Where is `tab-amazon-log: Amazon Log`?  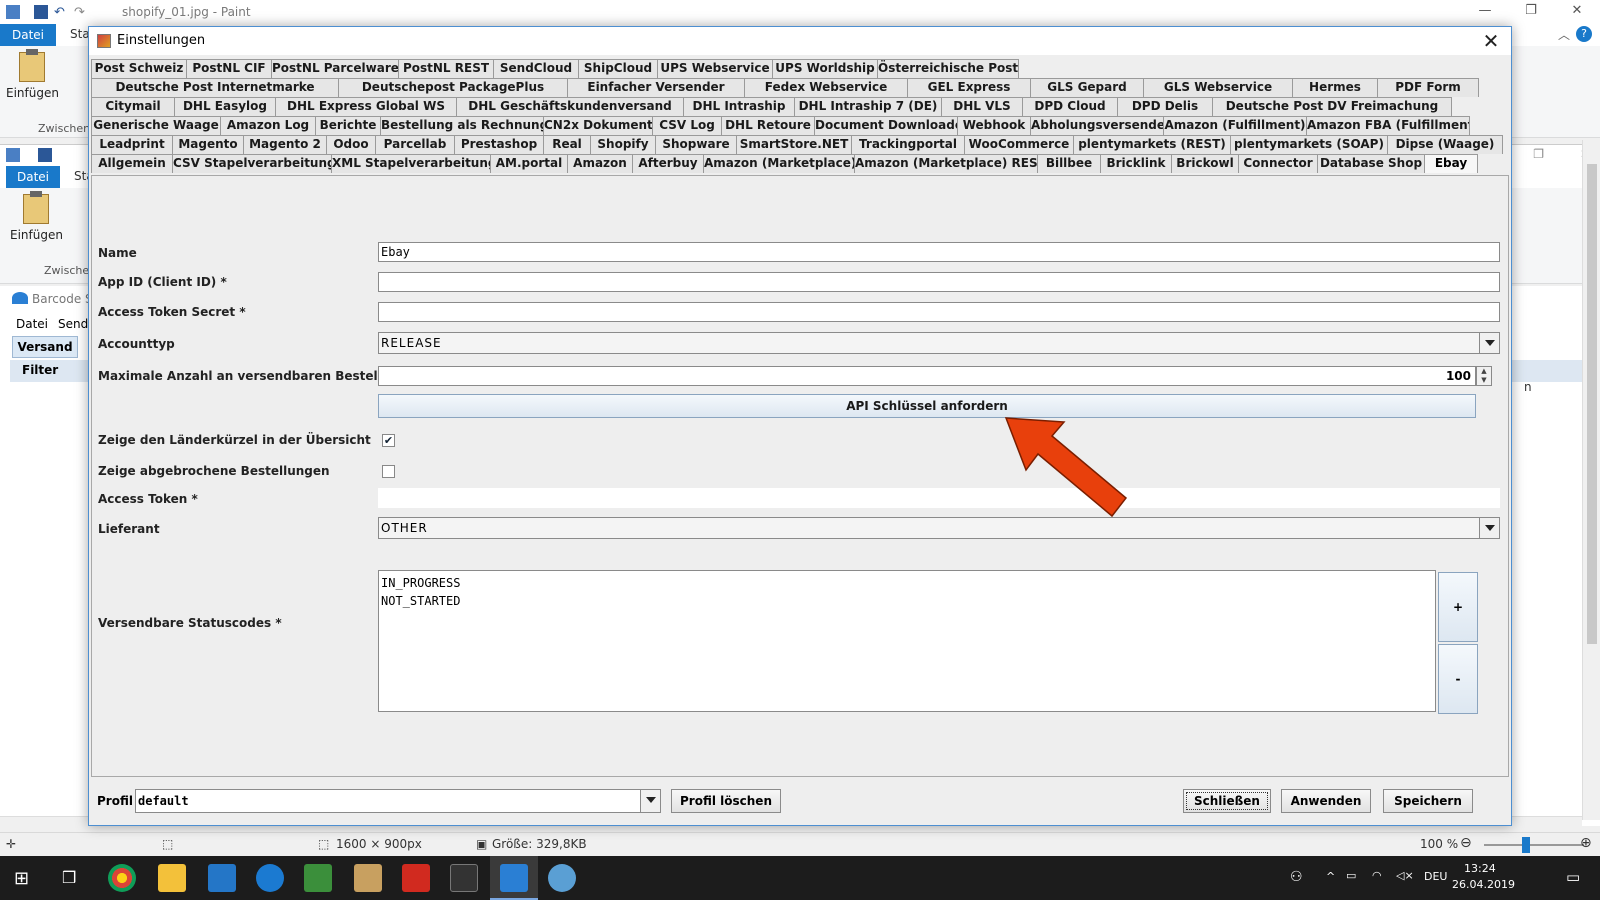
tab-amazon-log: Amazon Log is located at coordinates (268, 125).